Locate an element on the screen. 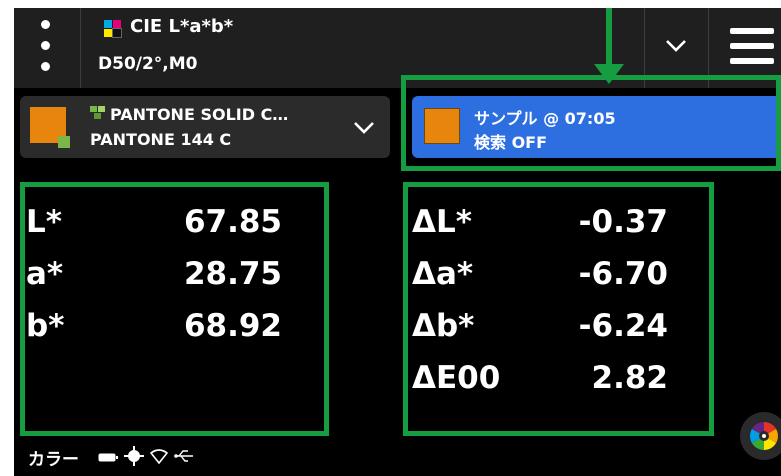 This screenshot has height=476, width=781. delta-number: -6.24 is located at coordinates (623, 326).